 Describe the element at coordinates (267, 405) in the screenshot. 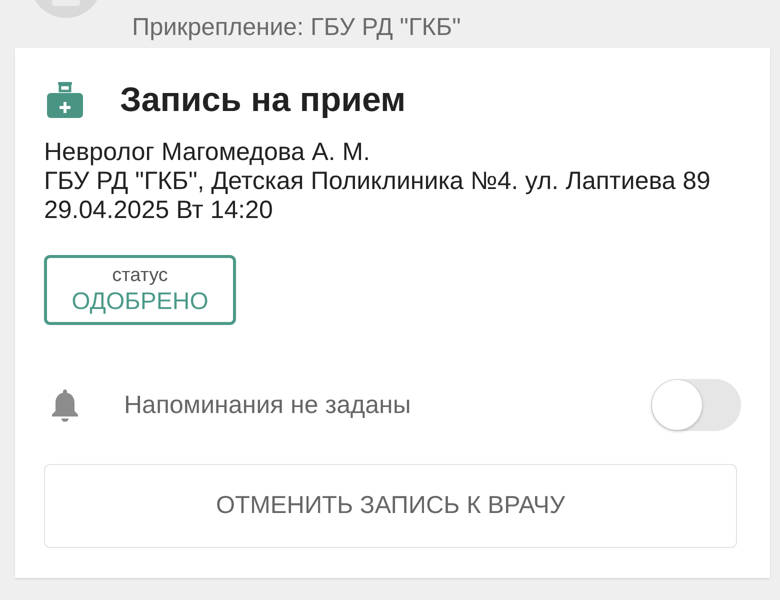

I see `reminder-label: Напоминания не заданы` at that location.